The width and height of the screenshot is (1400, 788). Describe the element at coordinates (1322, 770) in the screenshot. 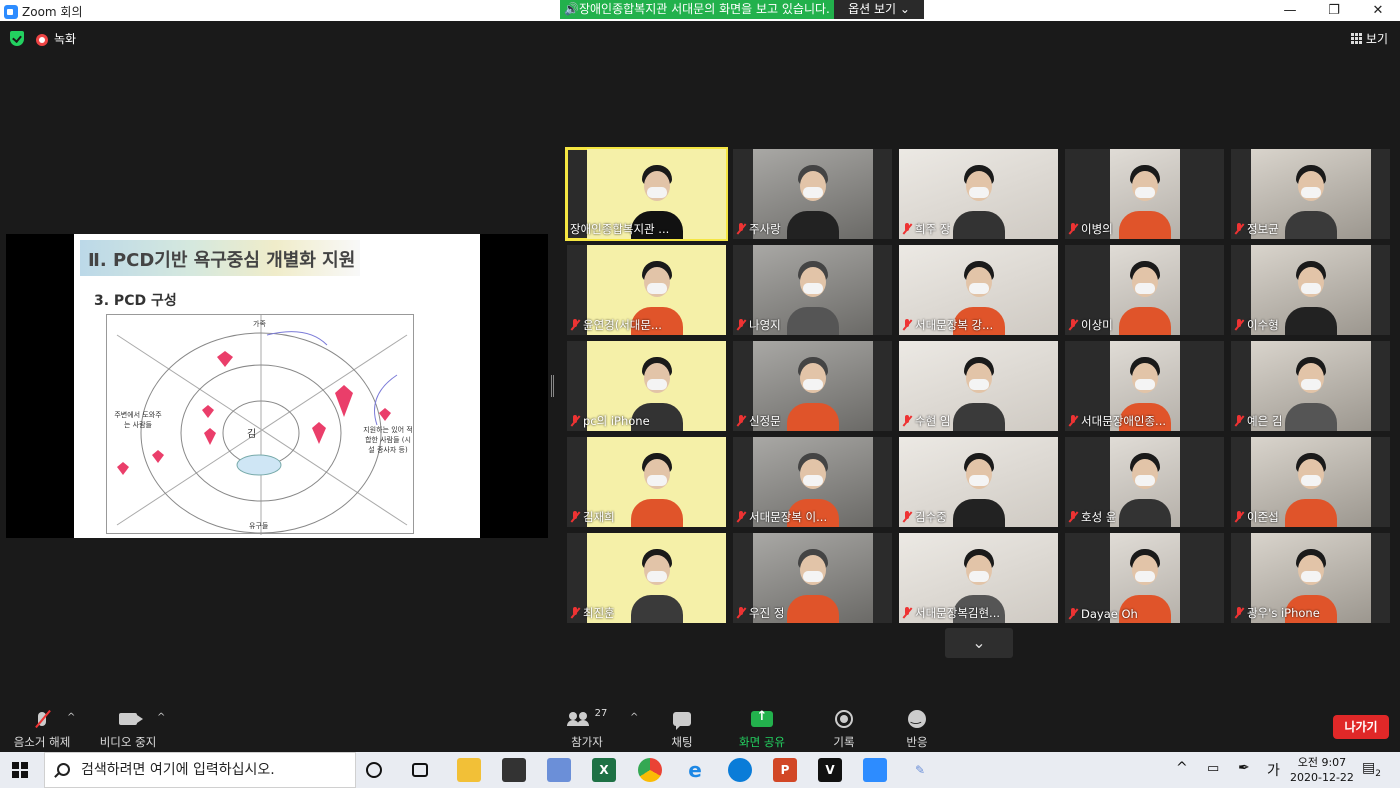

I see `system-clock: 오전 9:07 2020-12-22` at that location.